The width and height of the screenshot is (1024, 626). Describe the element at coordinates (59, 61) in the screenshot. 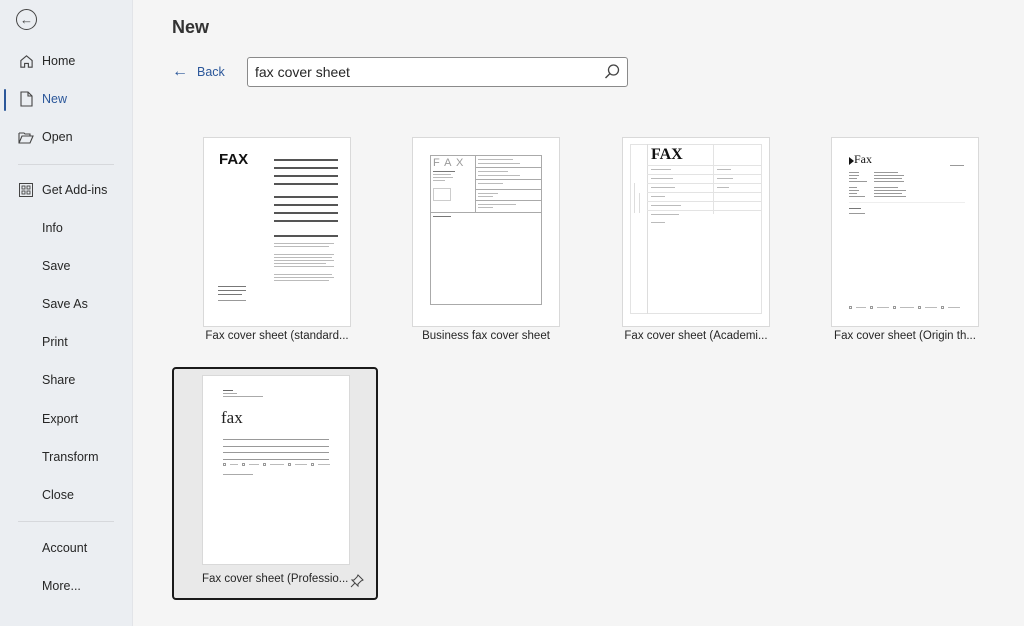

I see `sidebar-item-label: Home` at that location.